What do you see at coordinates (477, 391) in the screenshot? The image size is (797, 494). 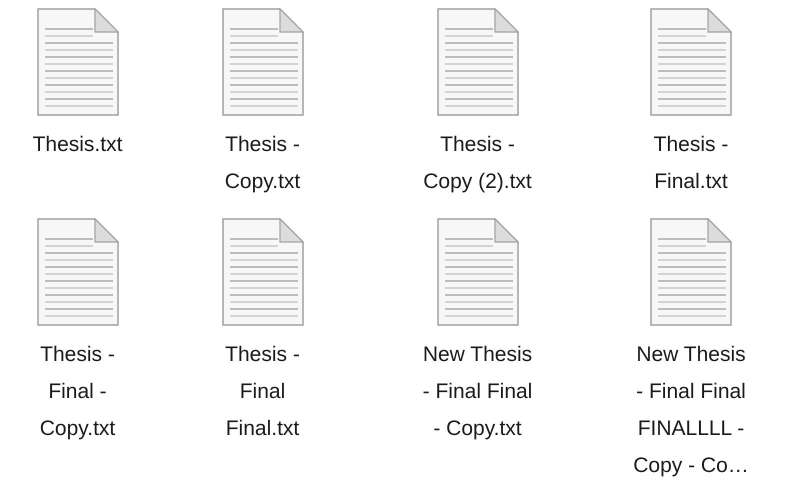 I see `file-name: New Thesis - Final Final - Copy.txt` at bounding box center [477, 391].